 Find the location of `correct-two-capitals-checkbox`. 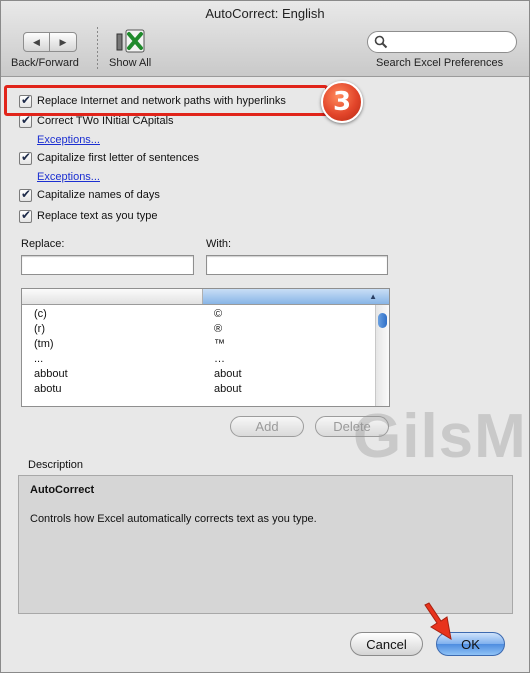

correct-two-capitals-checkbox is located at coordinates (25, 120).